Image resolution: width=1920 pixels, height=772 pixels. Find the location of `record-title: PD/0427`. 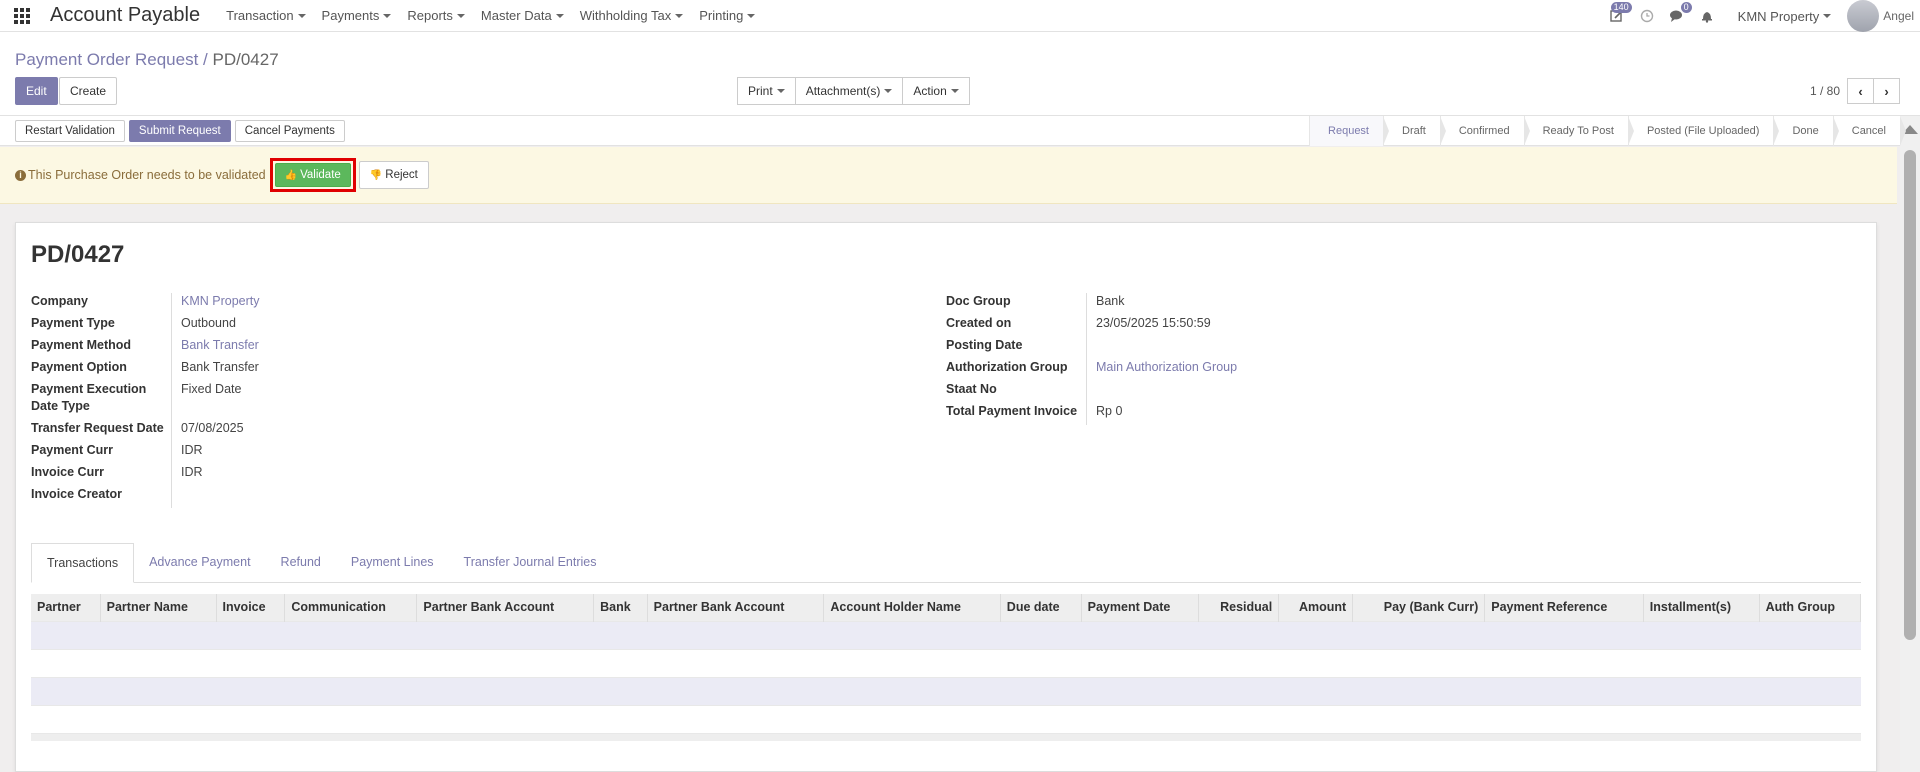

record-title: PD/0427 is located at coordinates (78, 254).